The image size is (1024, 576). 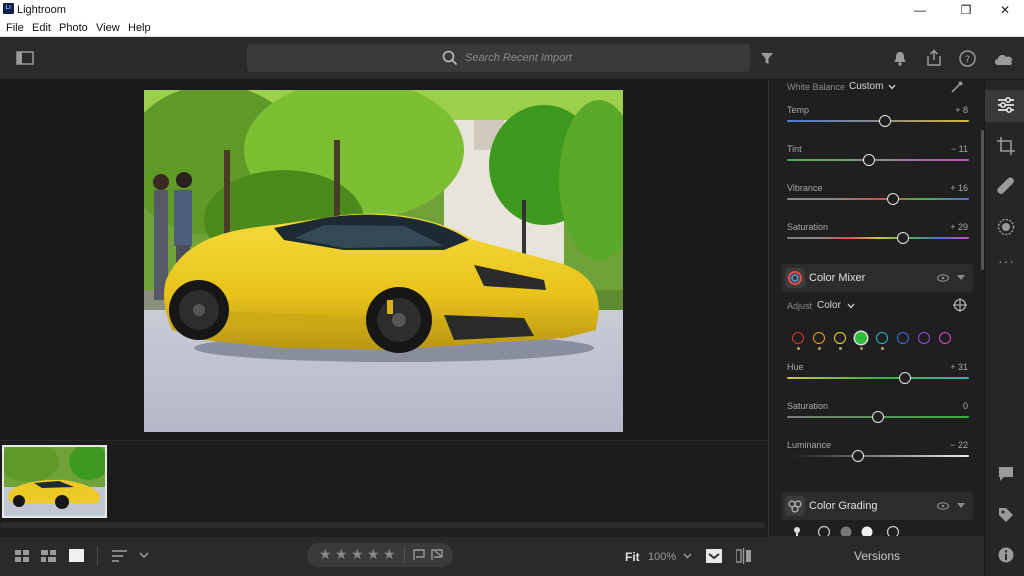 What do you see at coordinates (632, 557) in the screenshot?
I see `zoom-fit-button: Fit` at bounding box center [632, 557].